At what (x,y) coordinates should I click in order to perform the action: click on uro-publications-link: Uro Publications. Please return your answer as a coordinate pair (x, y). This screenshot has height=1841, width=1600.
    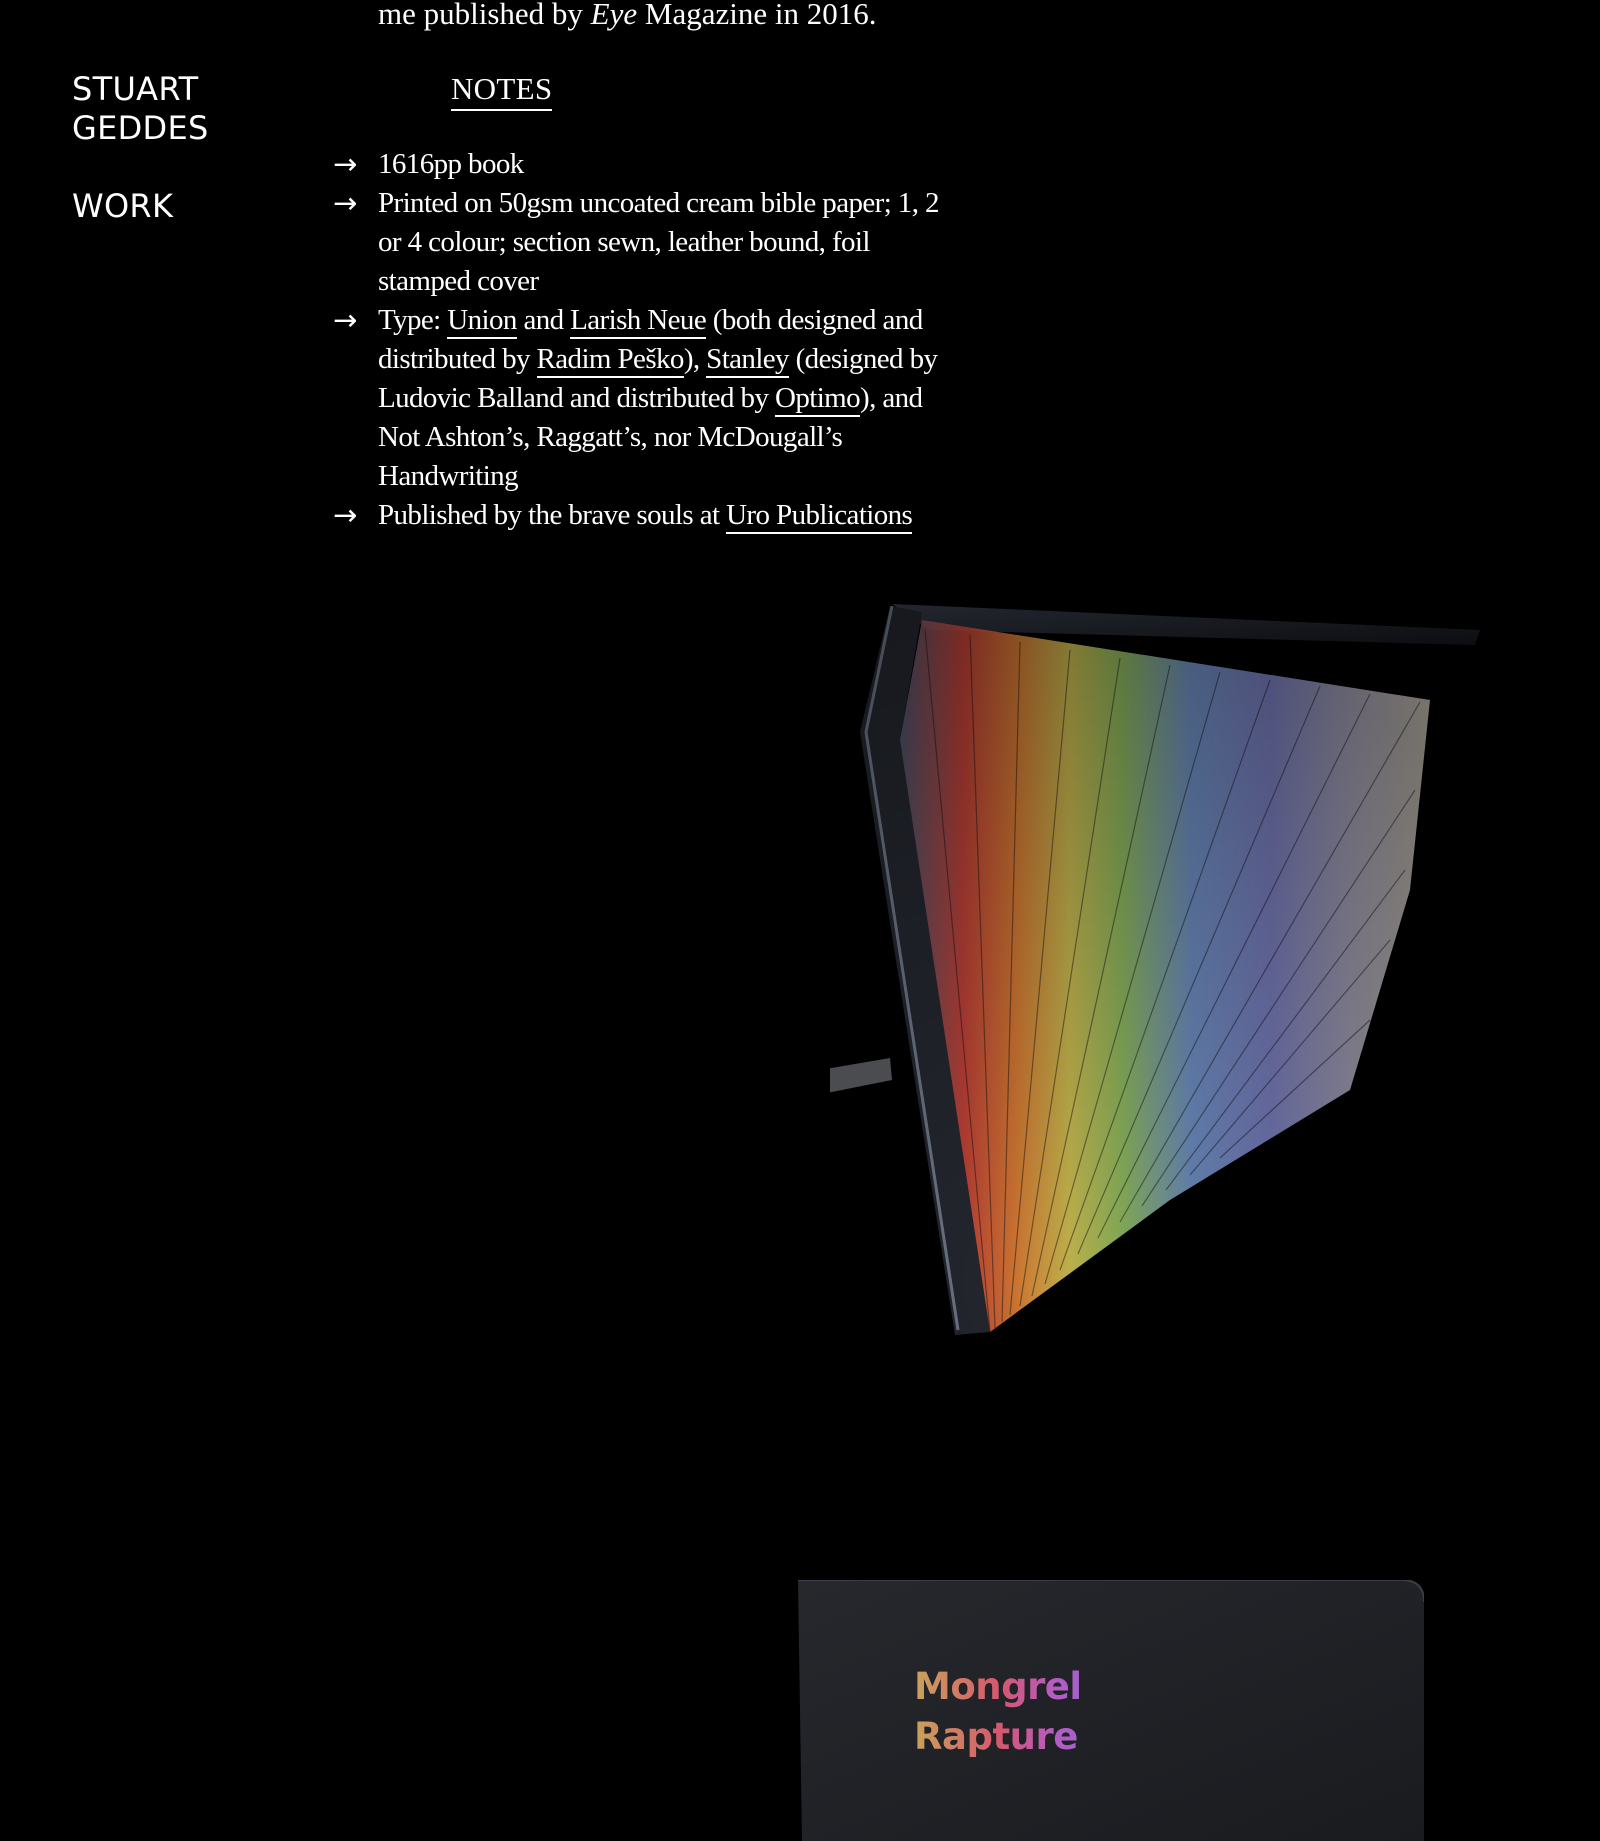
    Looking at the image, I should click on (819, 516).